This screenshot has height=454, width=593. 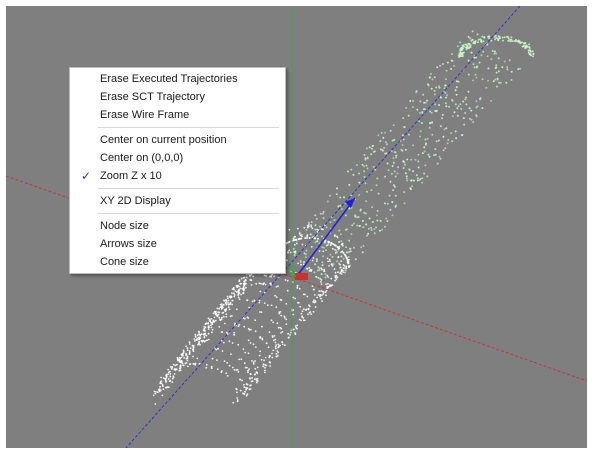 I want to click on menu-item-label: Zoom Z x 10, so click(x=131, y=176).